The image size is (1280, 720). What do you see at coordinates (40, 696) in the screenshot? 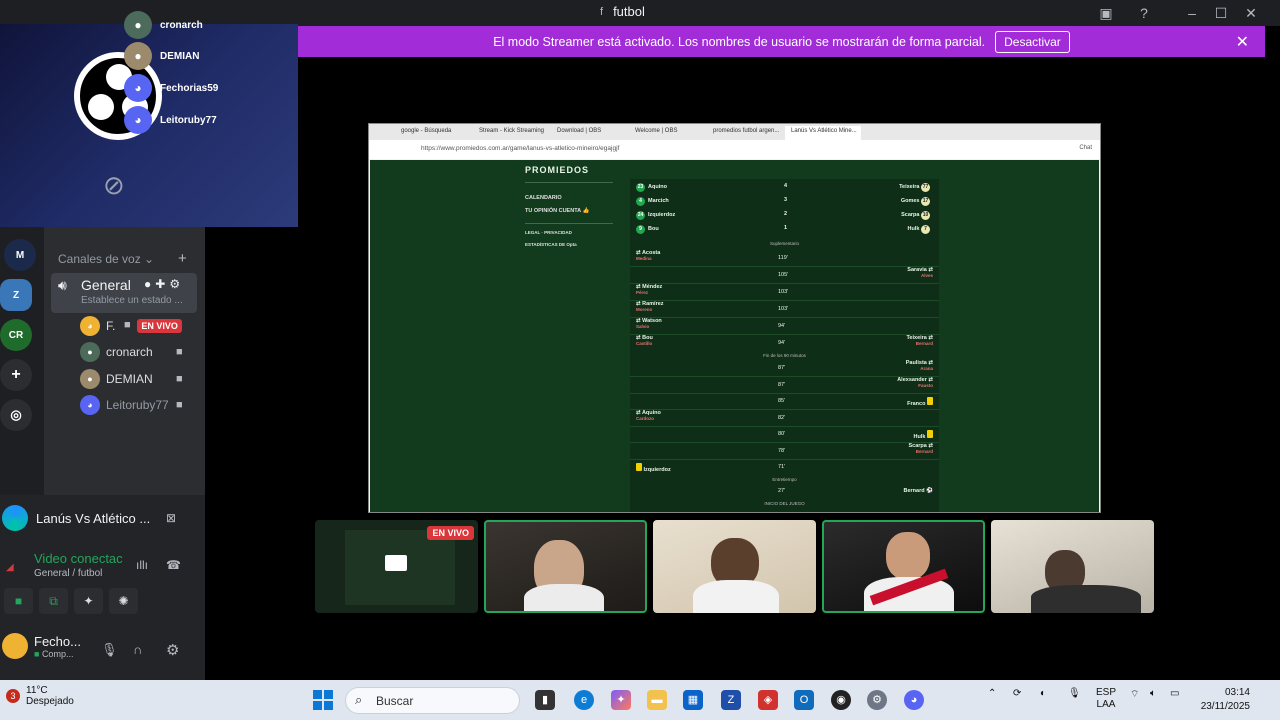
I see `weather-widget: 3 11°C Despejado` at bounding box center [40, 696].